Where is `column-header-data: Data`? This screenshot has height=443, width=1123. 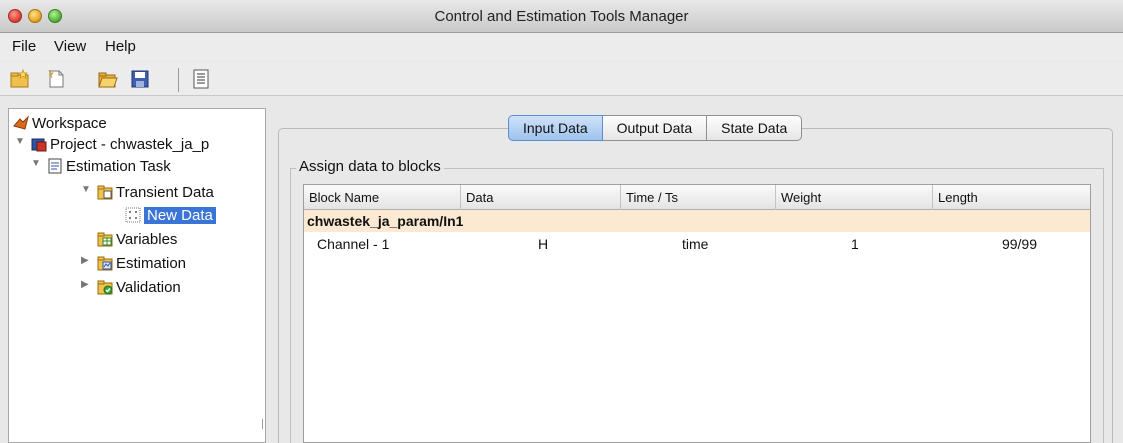 column-header-data: Data is located at coordinates (541, 197).